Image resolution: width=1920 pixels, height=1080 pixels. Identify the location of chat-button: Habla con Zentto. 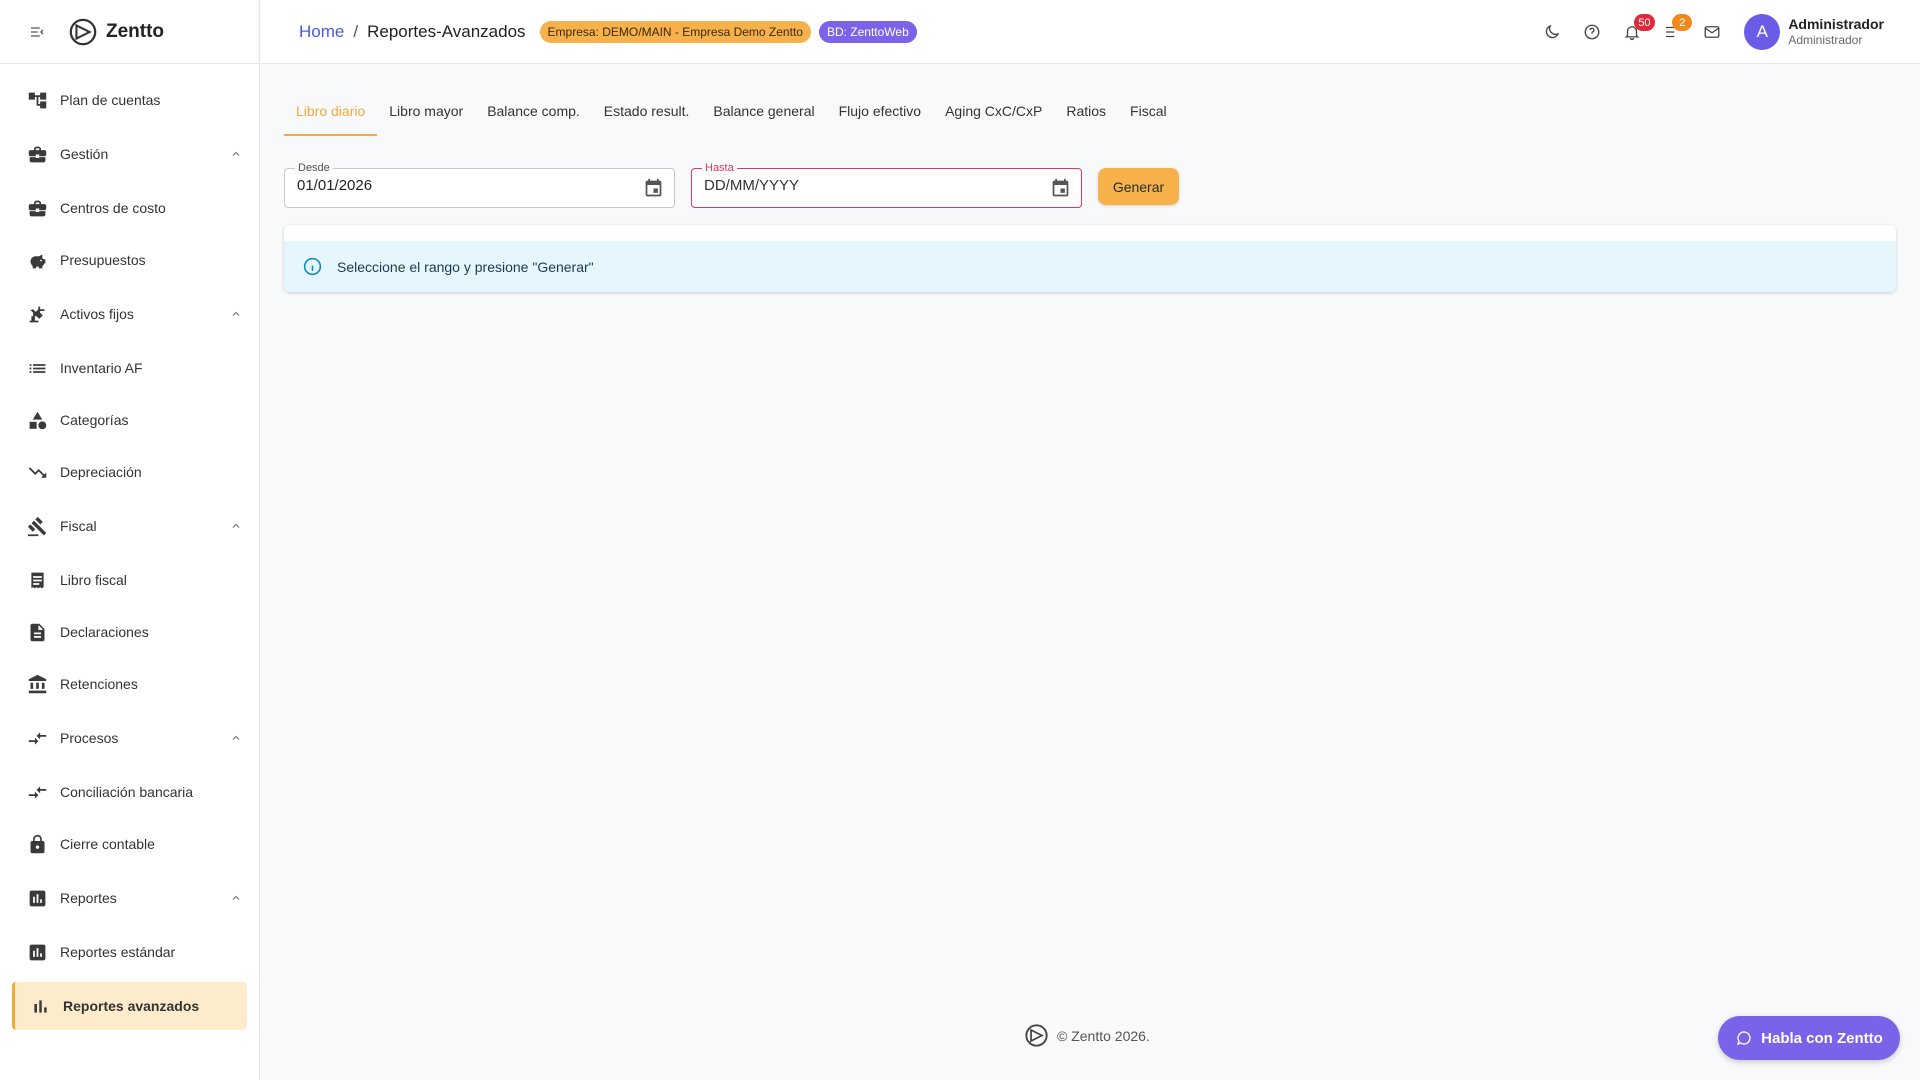
(1809, 1038).